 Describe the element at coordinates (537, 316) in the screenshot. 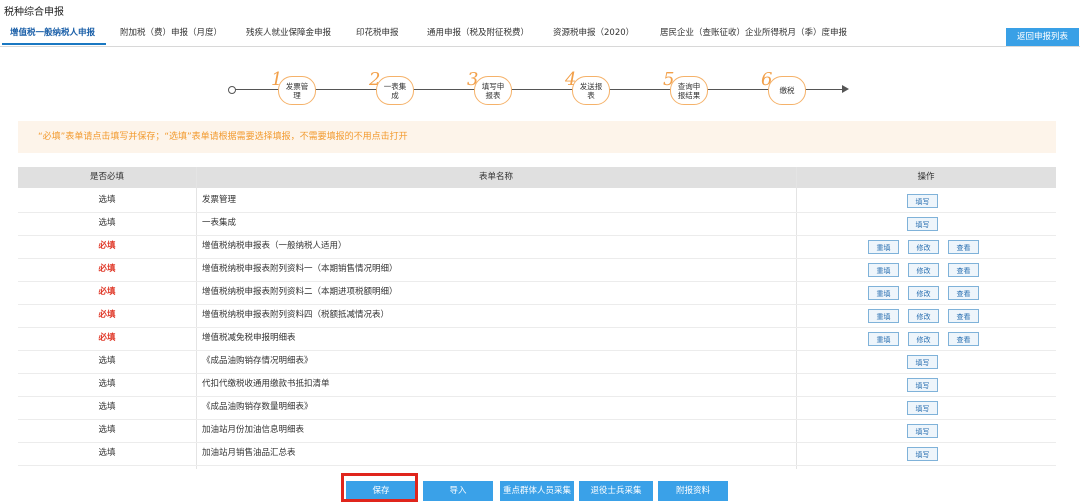

I see `table-row: 必填 增值税纳税申报表附列资料四（税额抵减情况表） 重填 修改 查看` at that location.